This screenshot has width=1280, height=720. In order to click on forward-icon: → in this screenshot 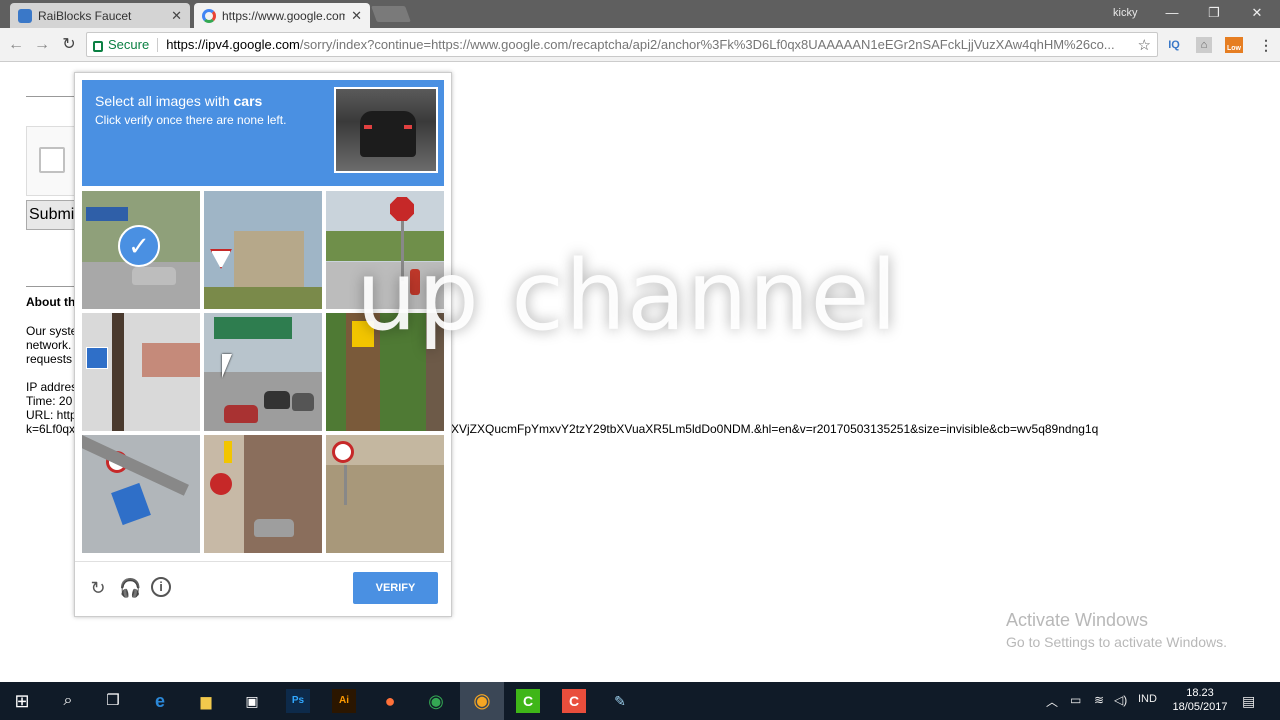, I will do `click(42, 45)`.